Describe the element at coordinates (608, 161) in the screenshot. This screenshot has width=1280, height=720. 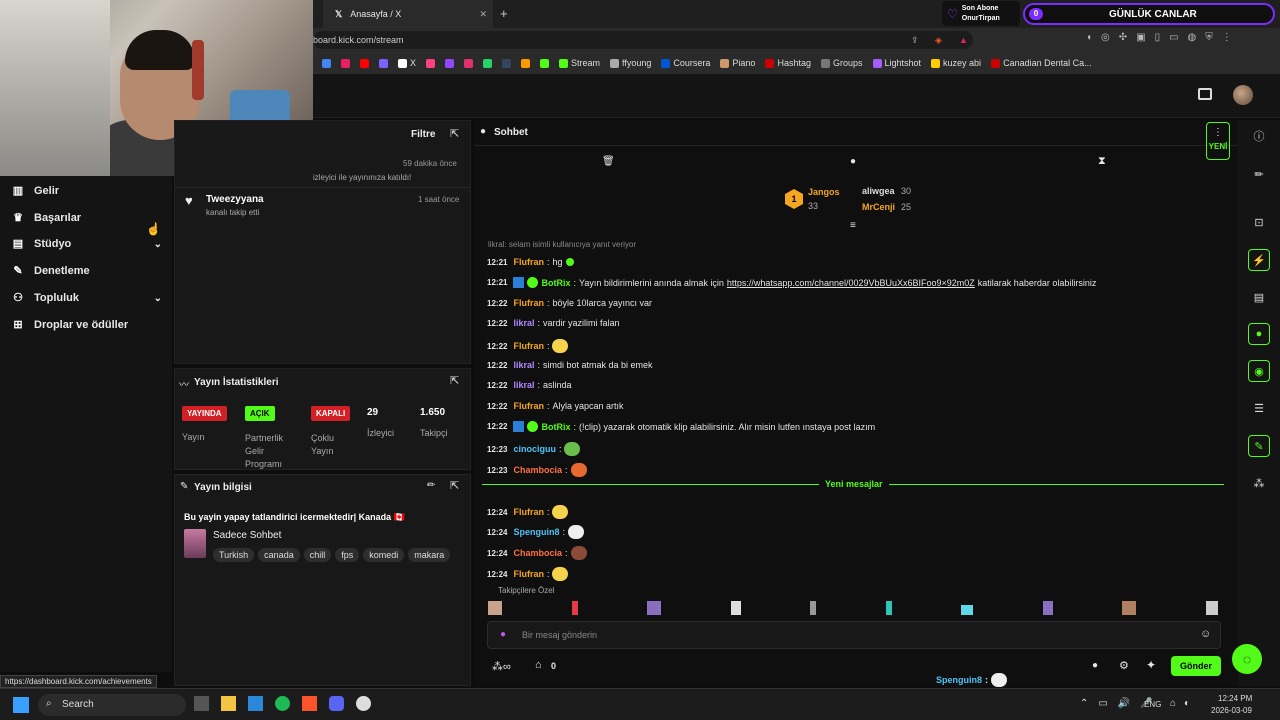
I see `trash-icon: 🗑` at that location.